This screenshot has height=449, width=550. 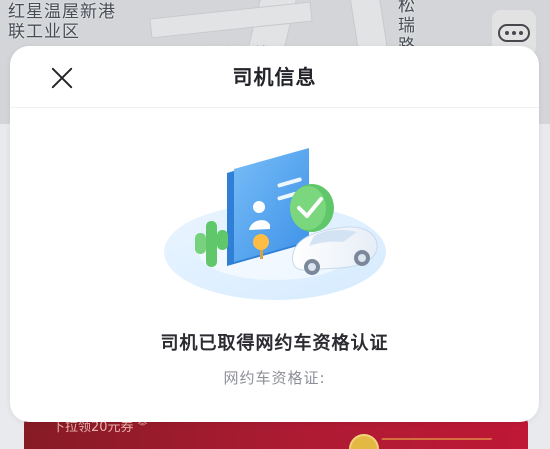 What do you see at coordinates (364, 441) in the screenshot?
I see `coin-icon` at bounding box center [364, 441].